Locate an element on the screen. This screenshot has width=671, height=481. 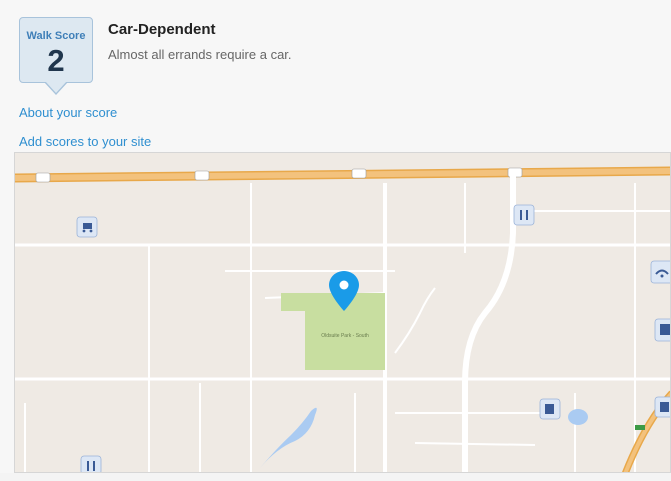
score-value: 2 is located at coordinates (56, 60).